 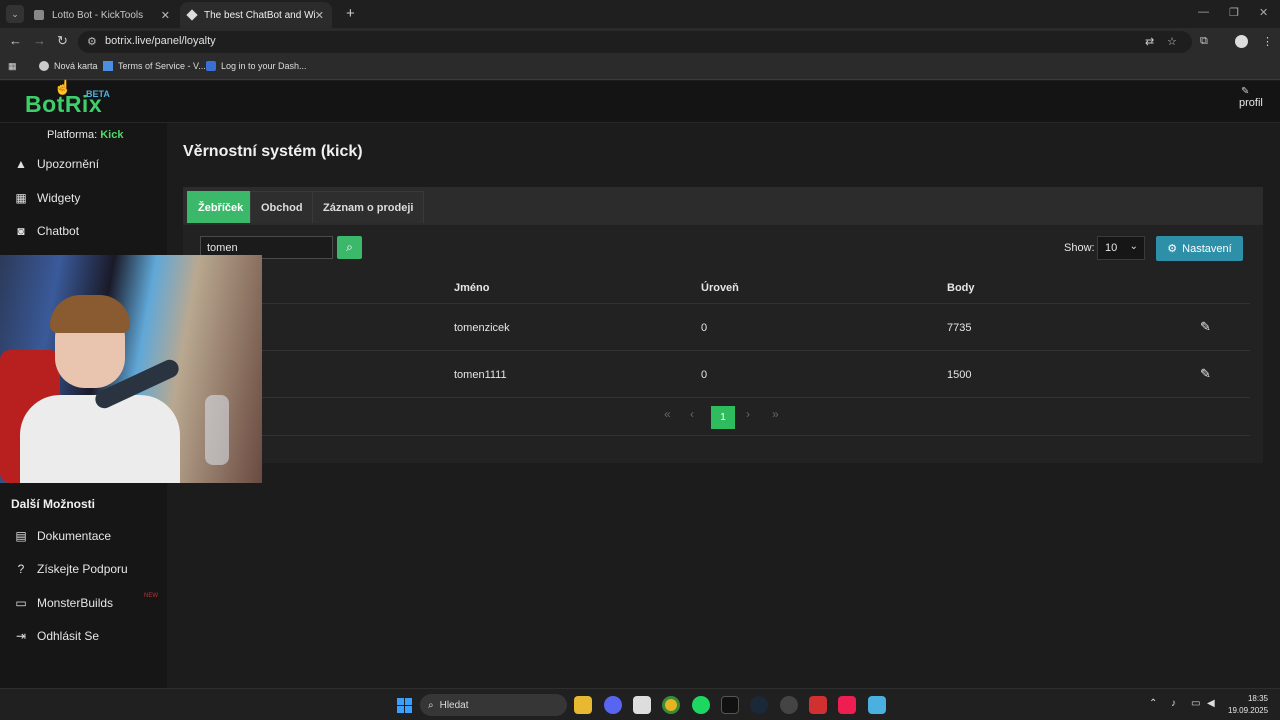 I want to click on sidebar-item-documentation: ▤ Dokumentace, so click(x=62, y=536).